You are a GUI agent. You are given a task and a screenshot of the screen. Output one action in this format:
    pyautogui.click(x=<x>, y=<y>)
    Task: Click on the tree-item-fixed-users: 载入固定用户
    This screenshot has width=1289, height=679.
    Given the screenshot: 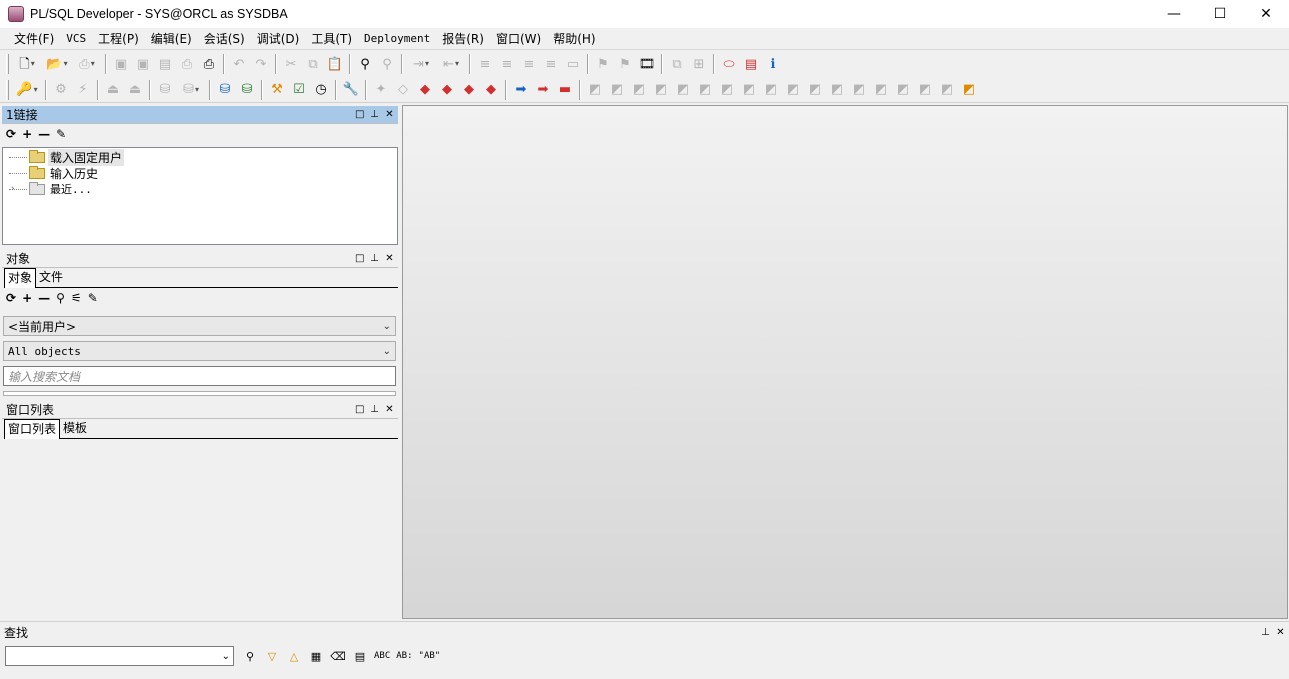 What is the action you would take?
    pyautogui.click(x=64, y=157)
    